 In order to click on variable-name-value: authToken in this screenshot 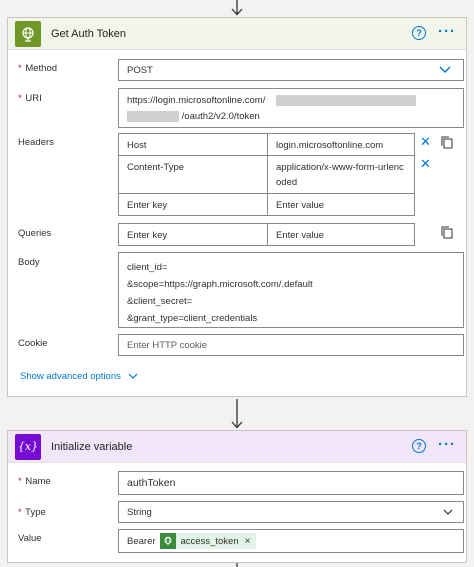, I will do `click(151, 483)`.